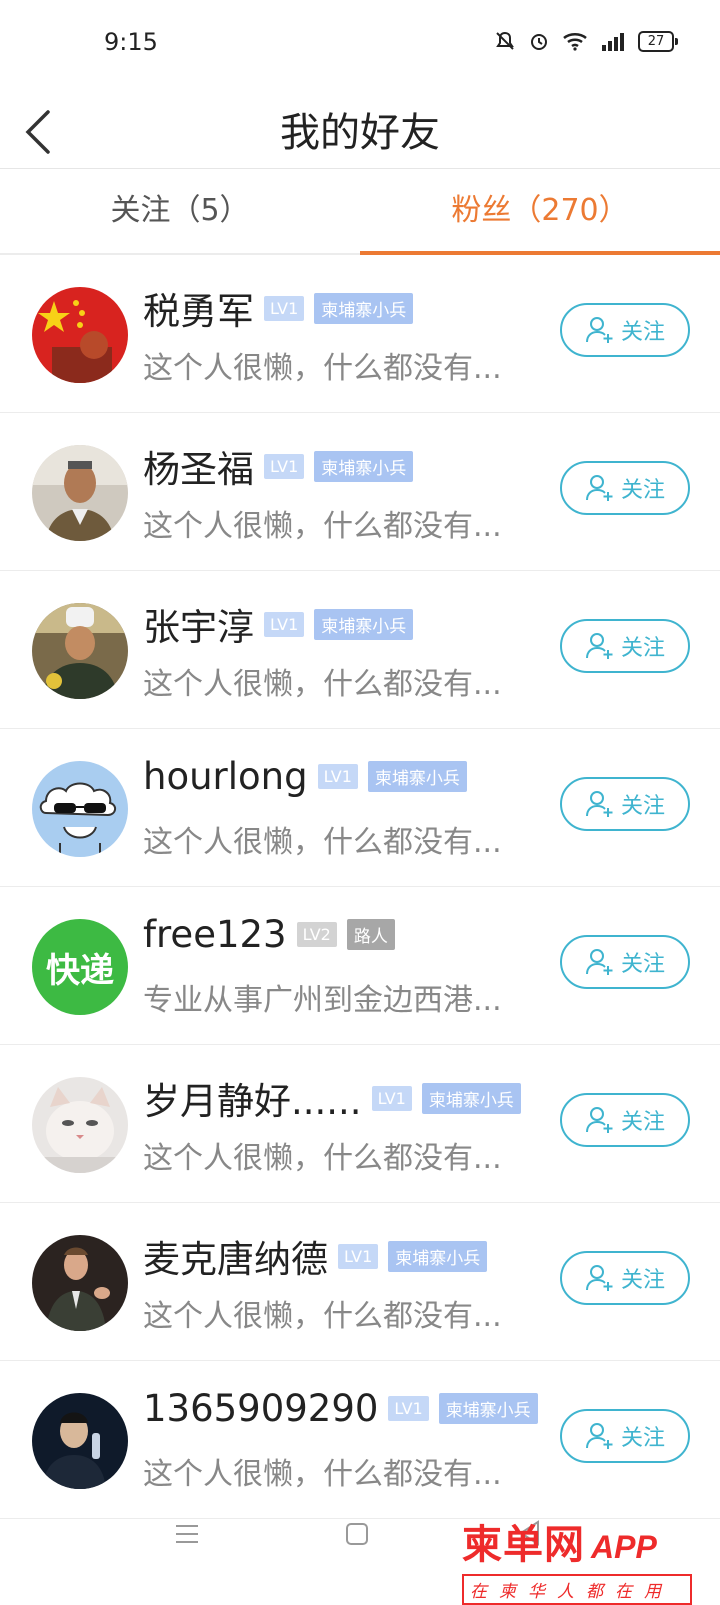 The width and height of the screenshot is (720, 1605). Describe the element at coordinates (215, 934) in the screenshot. I see `user-name: free123` at that location.